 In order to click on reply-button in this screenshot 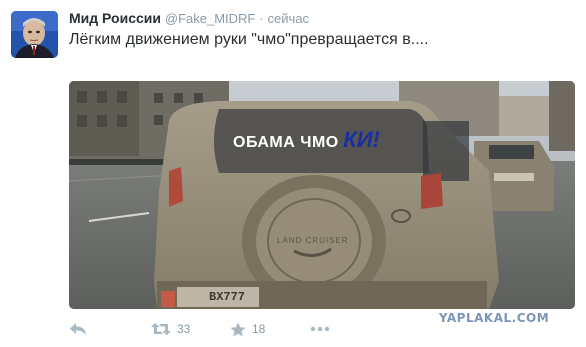, I will do `click(78, 329)`.